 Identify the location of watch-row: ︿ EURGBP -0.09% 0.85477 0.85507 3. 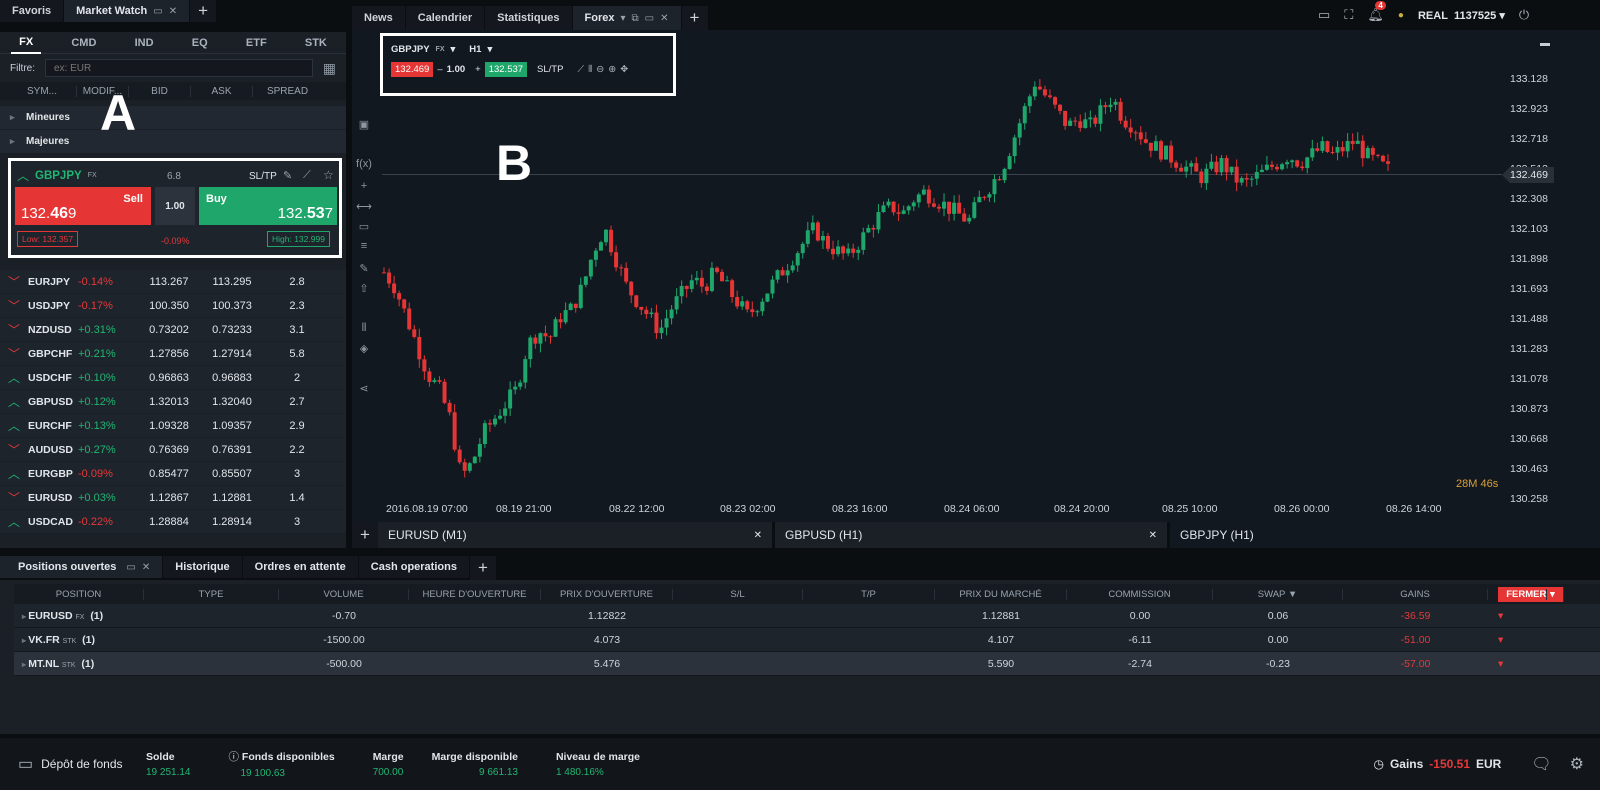
(173, 474).